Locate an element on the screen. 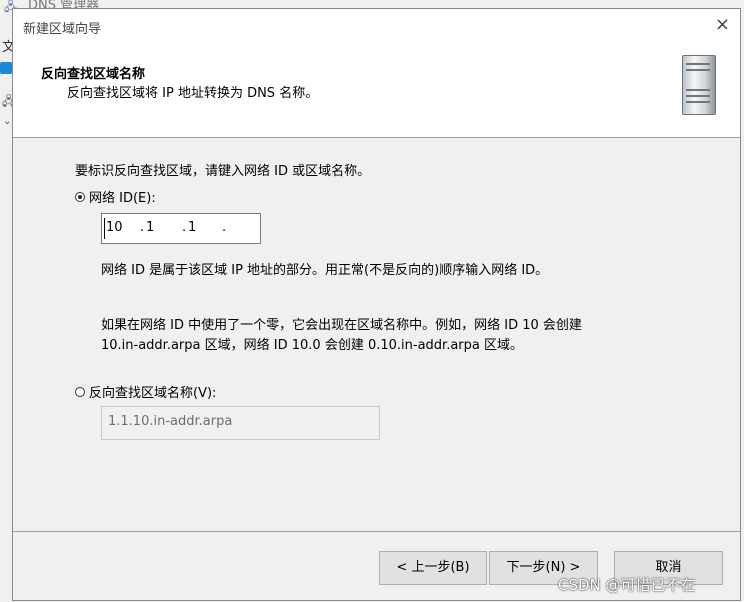  ip-octet-1: 10 is located at coordinates (114, 227).